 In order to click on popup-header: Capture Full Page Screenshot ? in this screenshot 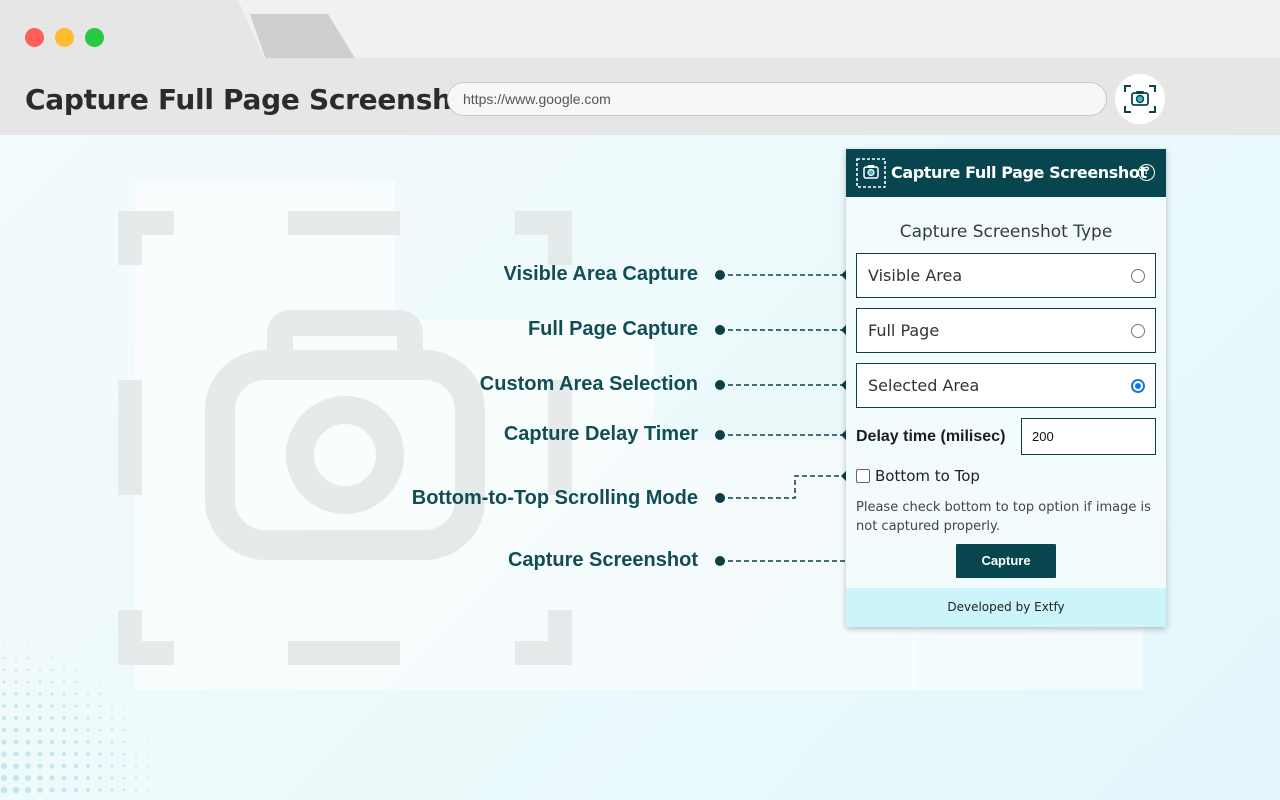, I will do `click(1006, 173)`.